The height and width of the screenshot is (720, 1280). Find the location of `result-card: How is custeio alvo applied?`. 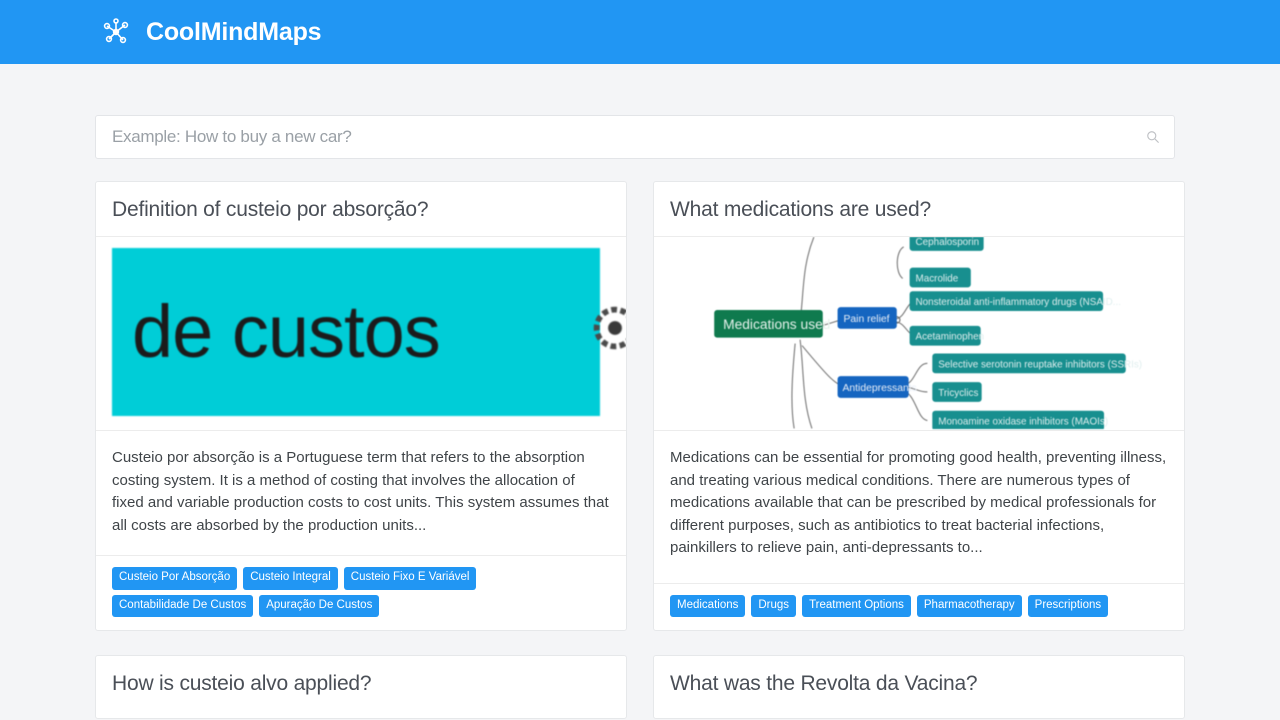

result-card: How is custeio alvo applied? is located at coordinates (361, 687).